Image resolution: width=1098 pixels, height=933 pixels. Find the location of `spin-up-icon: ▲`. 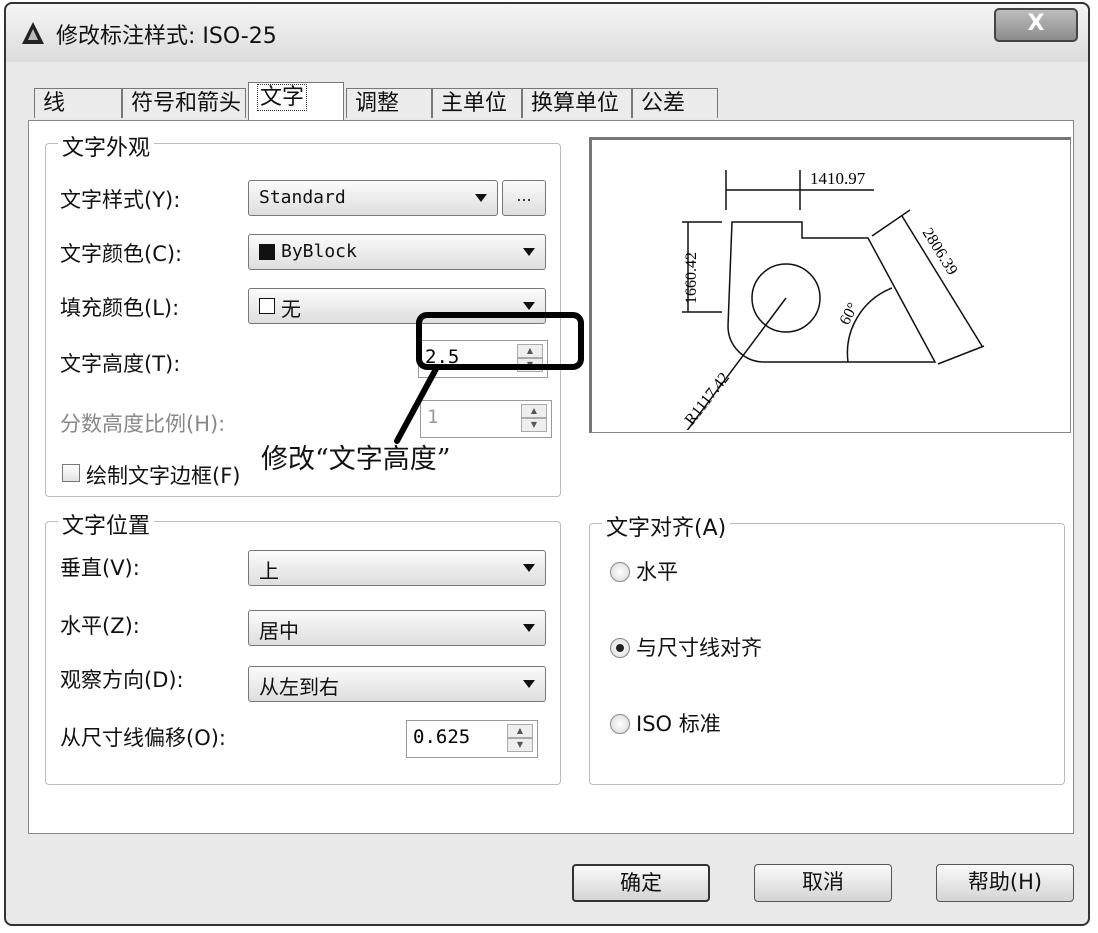

spin-up-icon: ▲ is located at coordinates (520, 731).